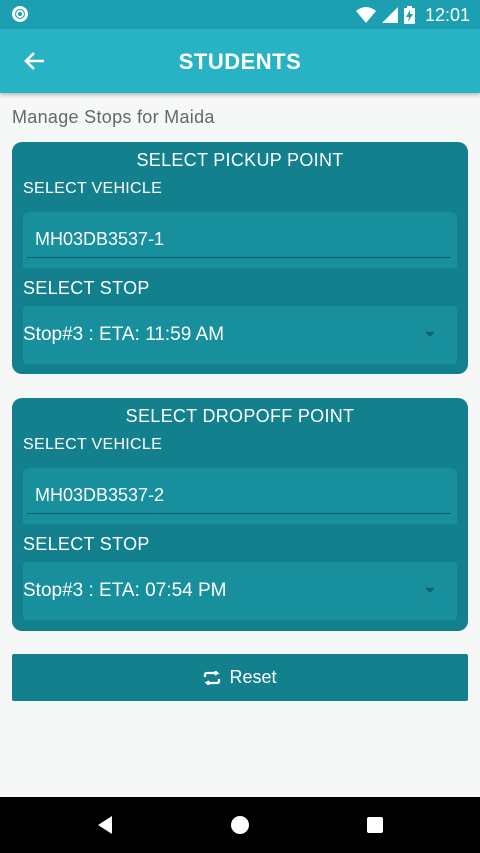  I want to click on pickup-stop-label: SELECT STOP, so click(86, 288).